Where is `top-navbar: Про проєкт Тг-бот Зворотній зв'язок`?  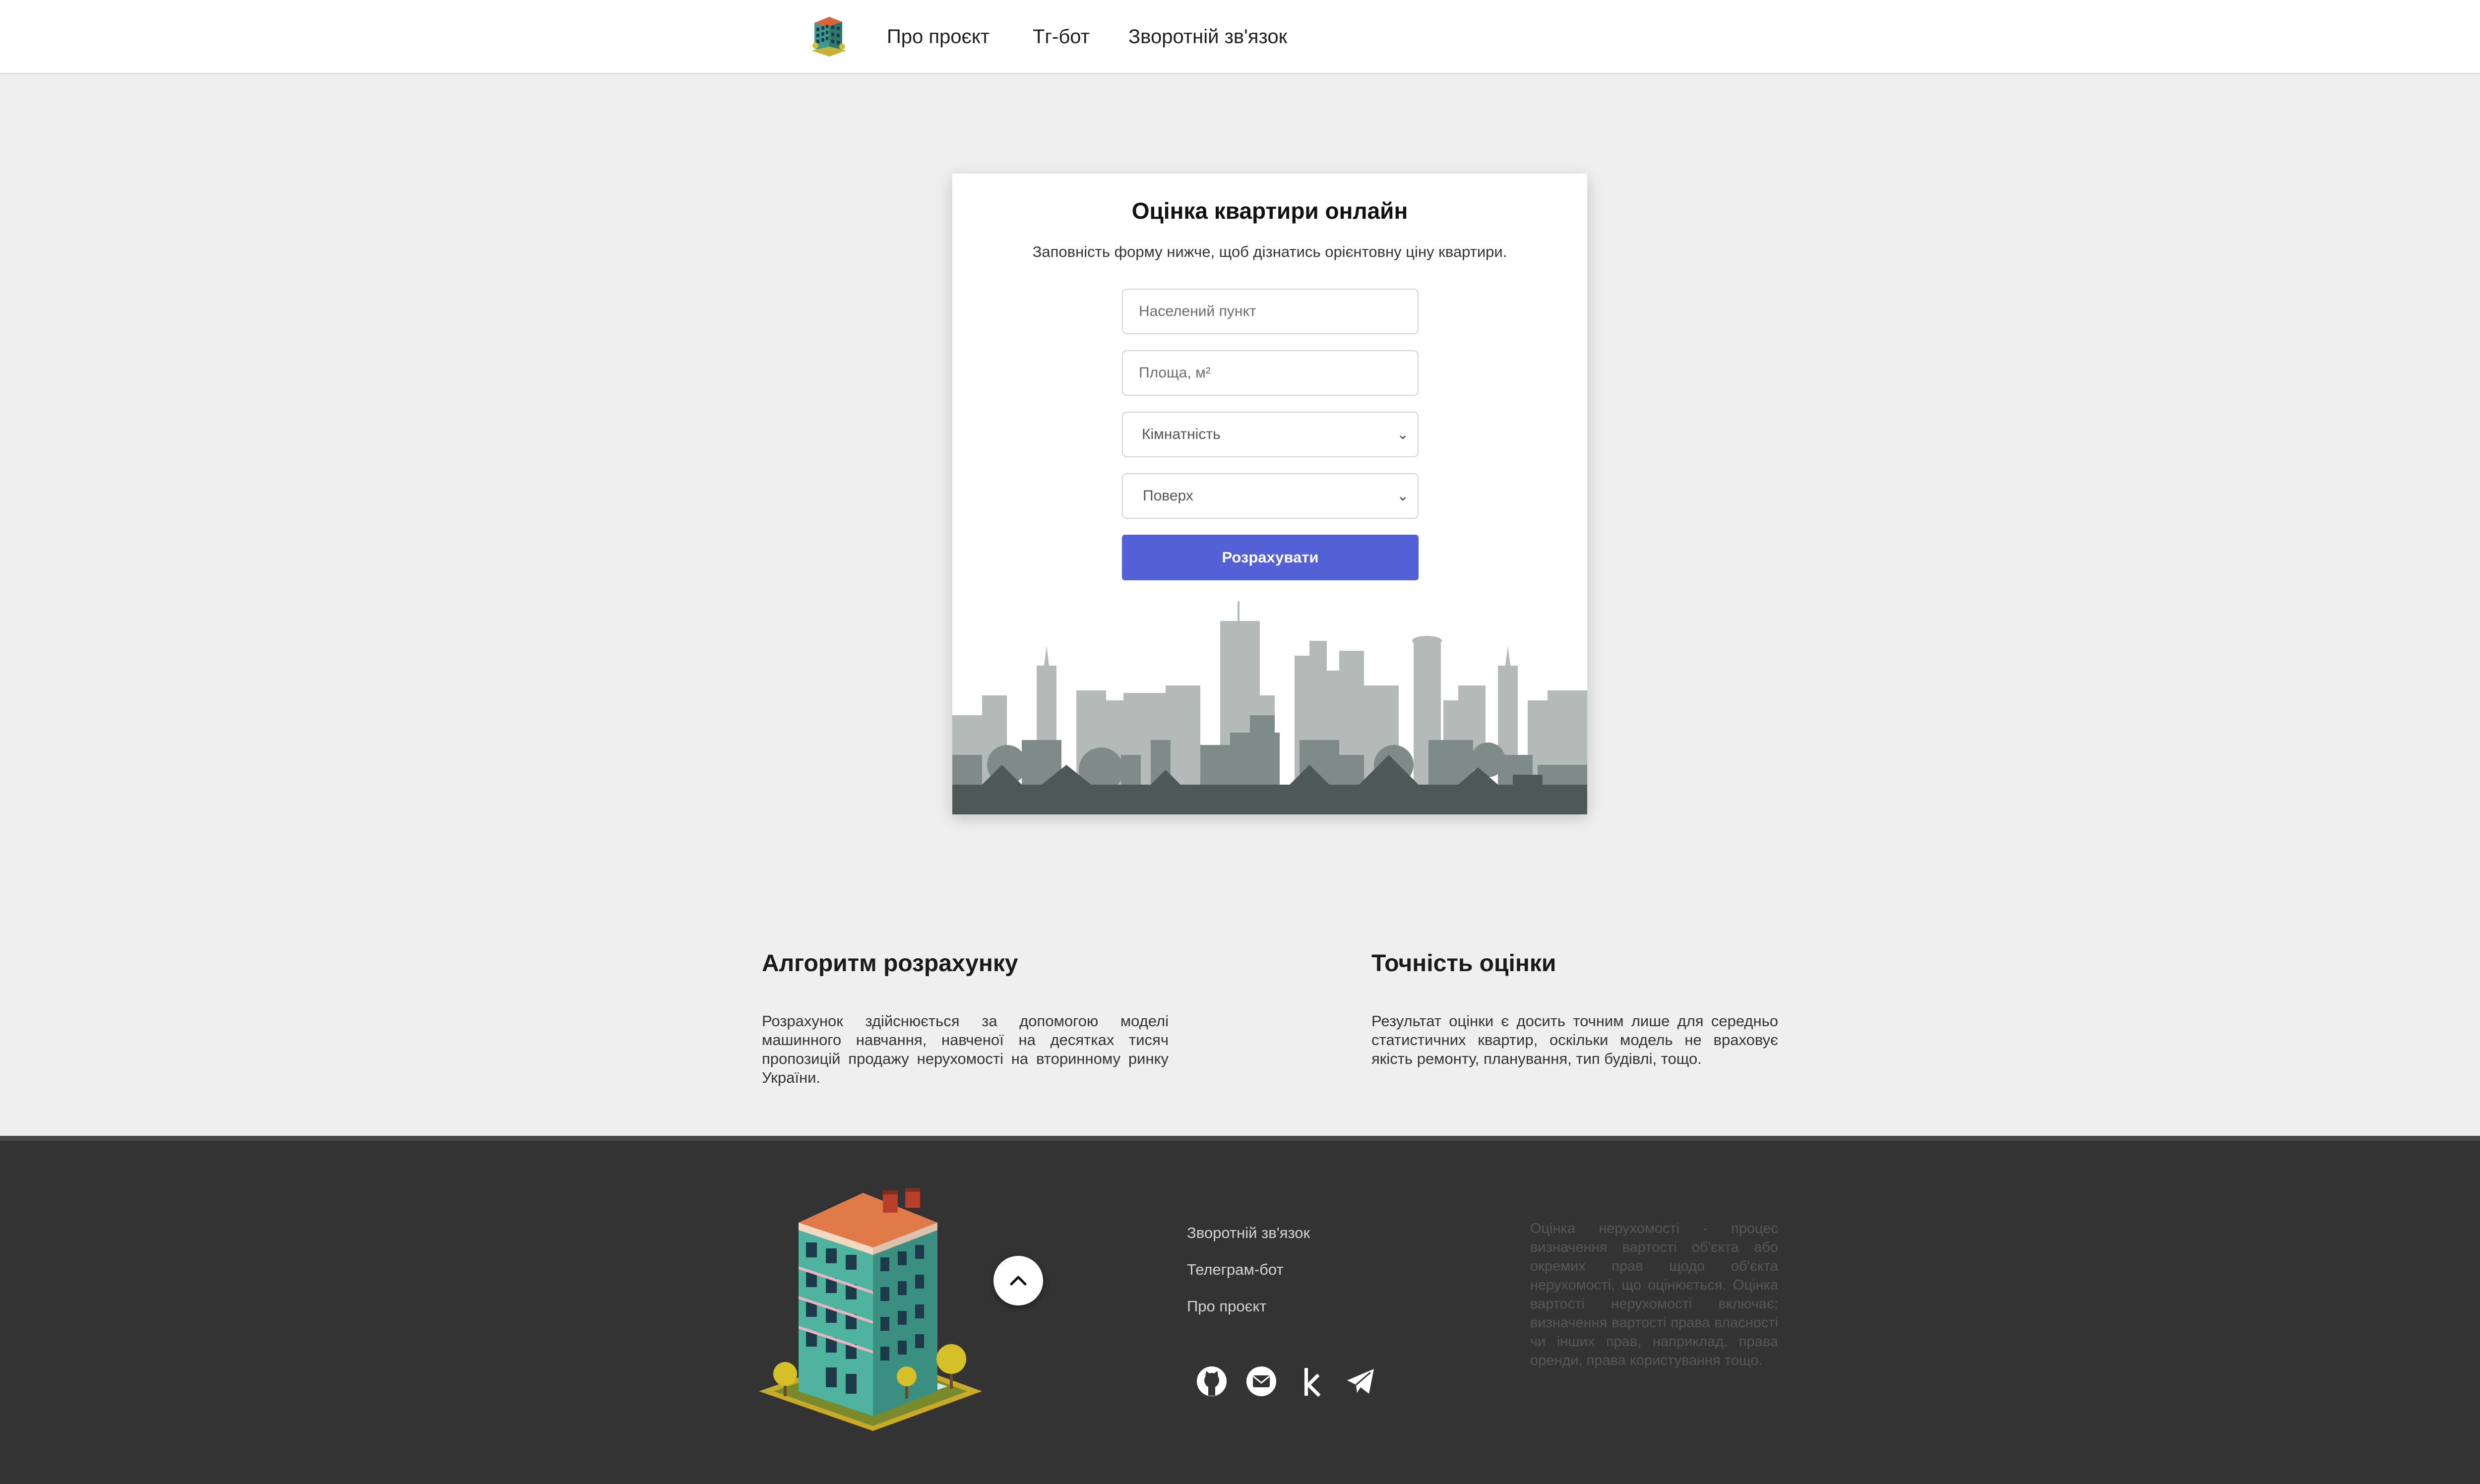
top-navbar: Про проєкт Тг-бот Зворотній зв'язок is located at coordinates (1240, 37).